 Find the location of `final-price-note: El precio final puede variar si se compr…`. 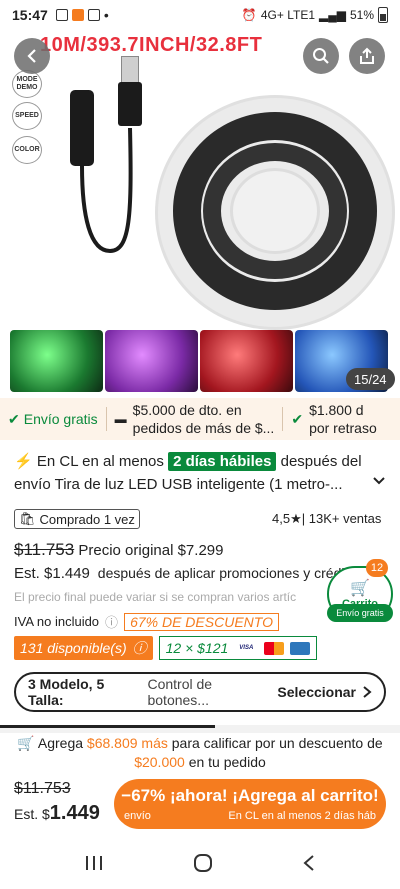

final-price-note: El precio final puede variar si se compr… is located at coordinates (155, 597).